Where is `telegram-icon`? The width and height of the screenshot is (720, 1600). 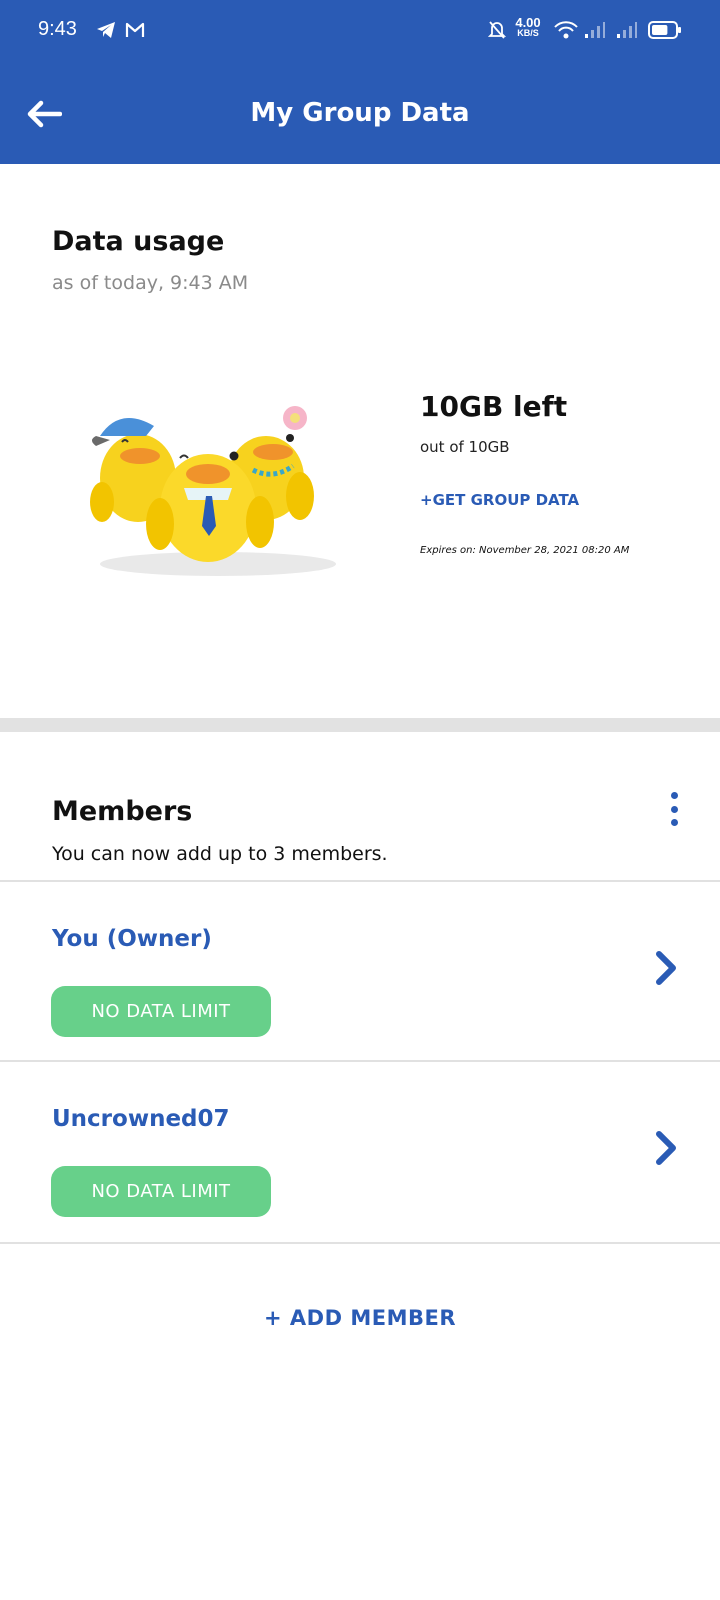
telegram-icon is located at coordinates (106, 30).